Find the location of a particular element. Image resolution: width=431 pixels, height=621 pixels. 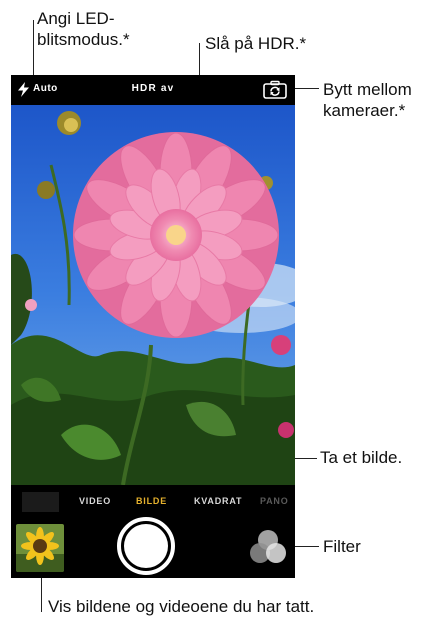

filter-button is located at coordinates (268, 549).